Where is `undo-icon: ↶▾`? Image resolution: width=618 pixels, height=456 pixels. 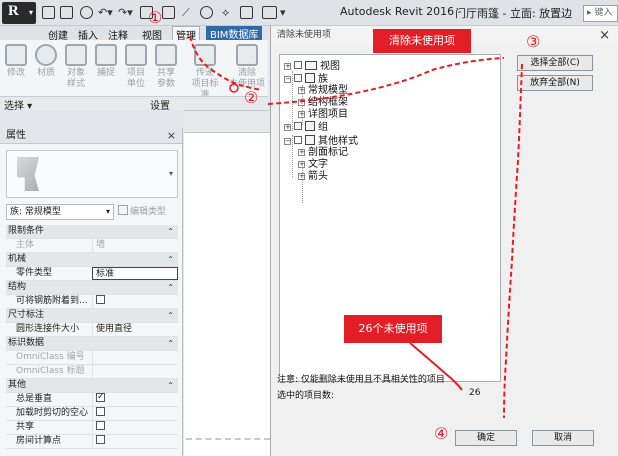 undo-icon: ↶▾ is located at coordinates (105, 12).